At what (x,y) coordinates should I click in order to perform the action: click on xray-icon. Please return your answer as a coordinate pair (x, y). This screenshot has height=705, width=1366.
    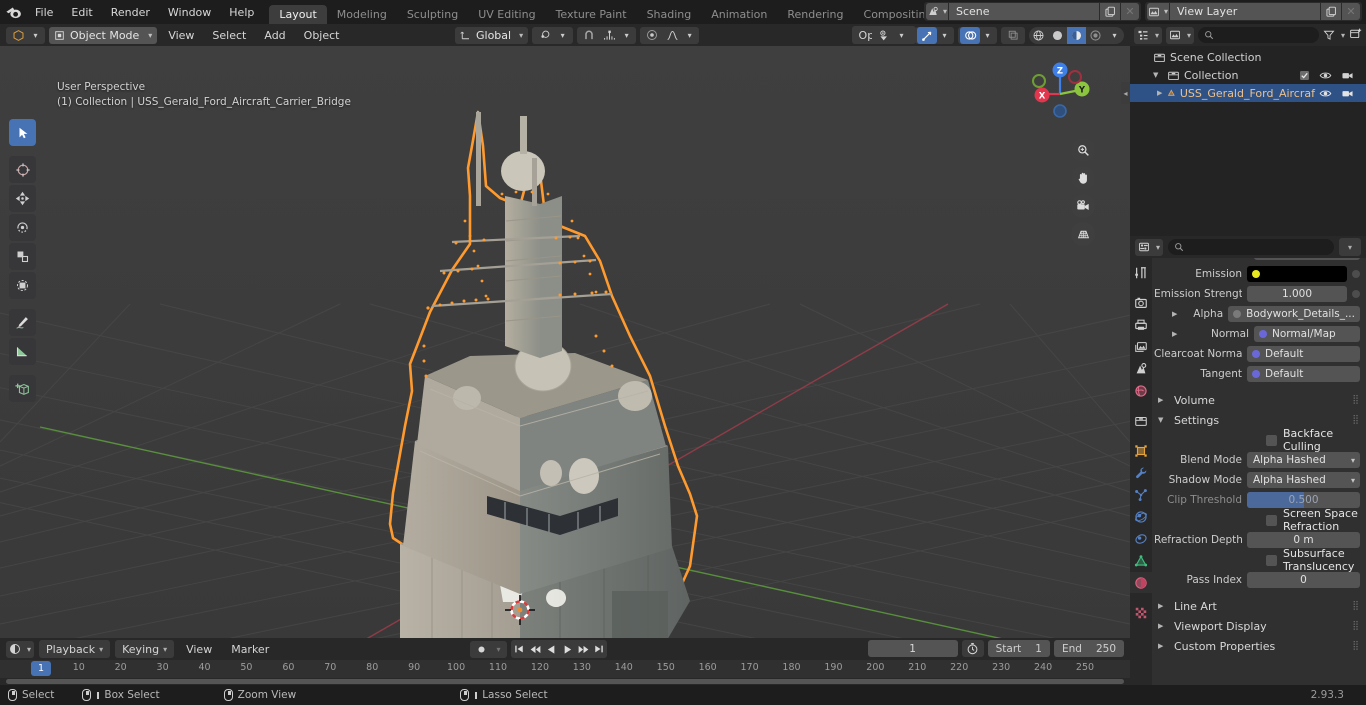
    Looking at the image, I should click on (1013, 35).